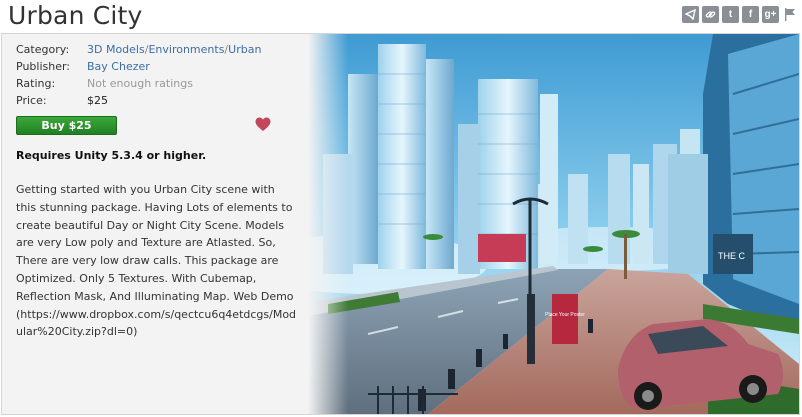 The image size is (802, 417). I want to click on rating-value: Not enough ratings, so click(140, 83).